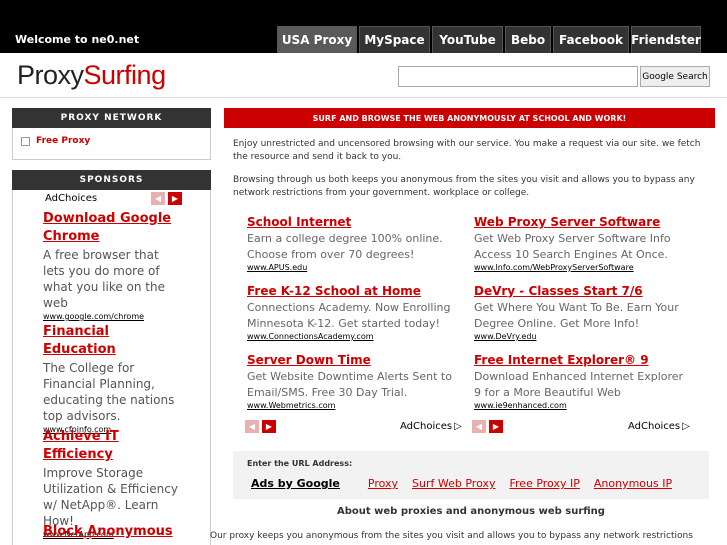 The width and height of the screenshot is (727, 545). I want to click on site-logo: ProxySurfing, so click(91, 75).